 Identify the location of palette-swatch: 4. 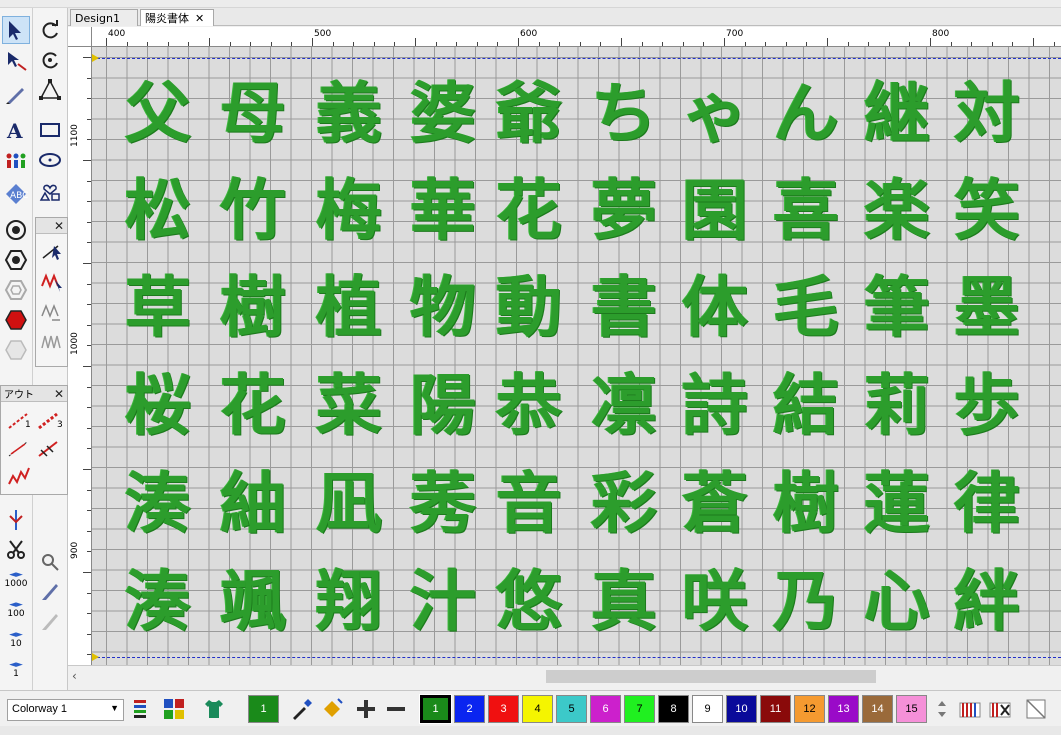
(537, 709).